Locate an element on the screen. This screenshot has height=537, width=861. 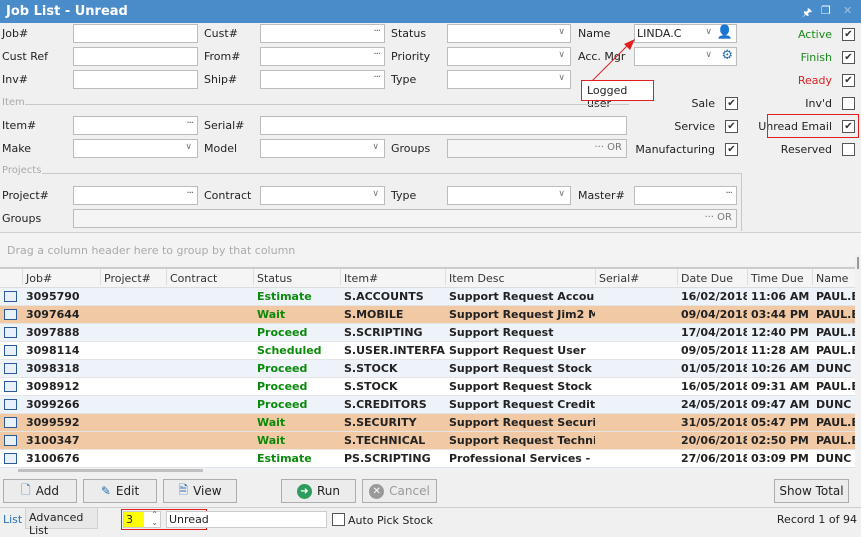
list-name-input: Unread is located at coordinates (246, 519).